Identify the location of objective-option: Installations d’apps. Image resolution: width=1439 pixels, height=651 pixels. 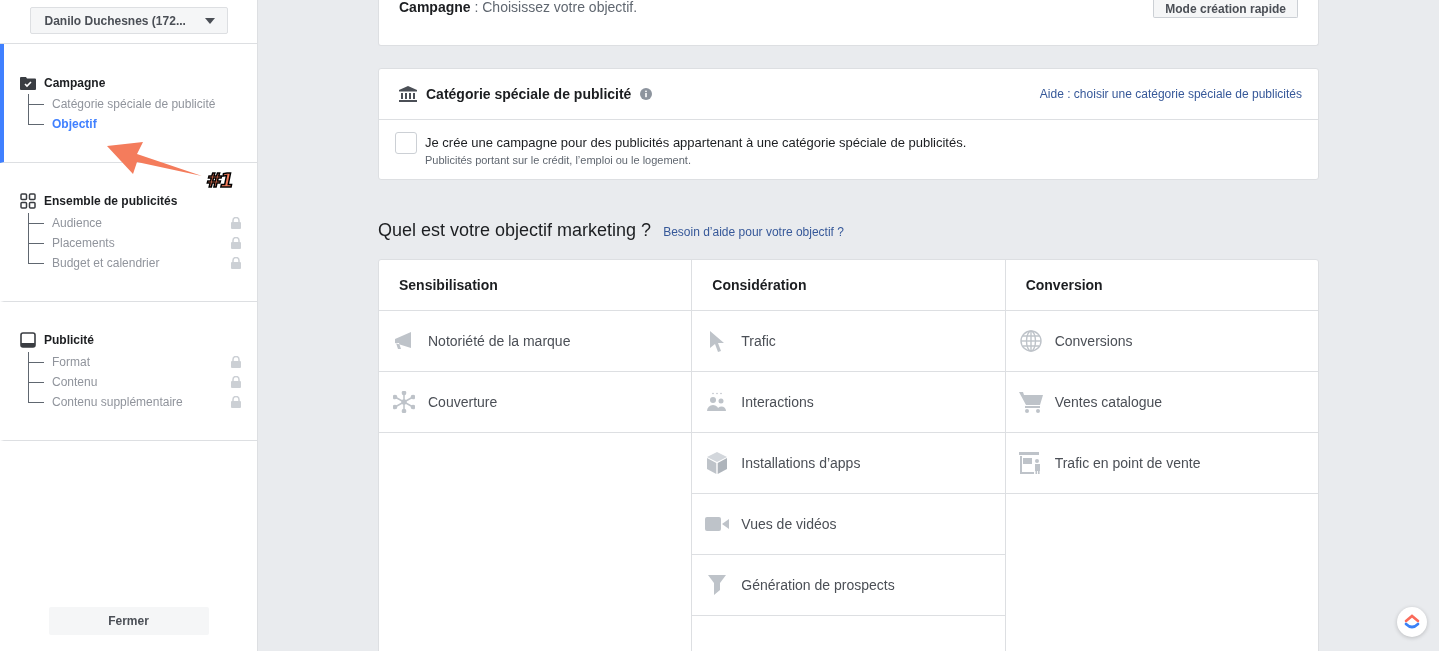
(848, 463).